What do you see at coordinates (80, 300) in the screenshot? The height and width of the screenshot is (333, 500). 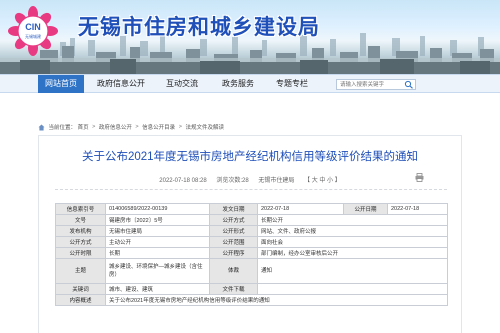 I see `table-key: 内容概述` at bounding box center [80, 300].